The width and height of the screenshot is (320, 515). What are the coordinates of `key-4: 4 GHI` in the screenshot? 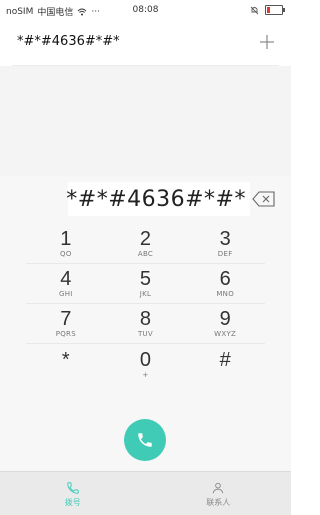 It's located at (66, 284).